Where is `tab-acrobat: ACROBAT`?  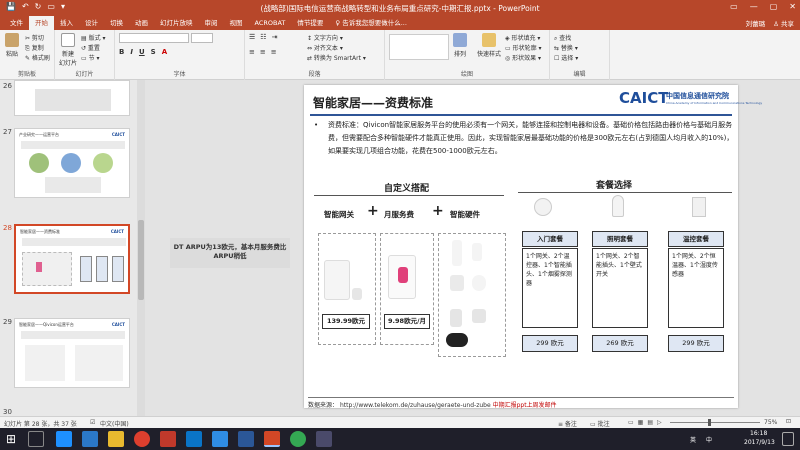 tab-acrobat: ACROBAT is located at coordinates (270, 23).